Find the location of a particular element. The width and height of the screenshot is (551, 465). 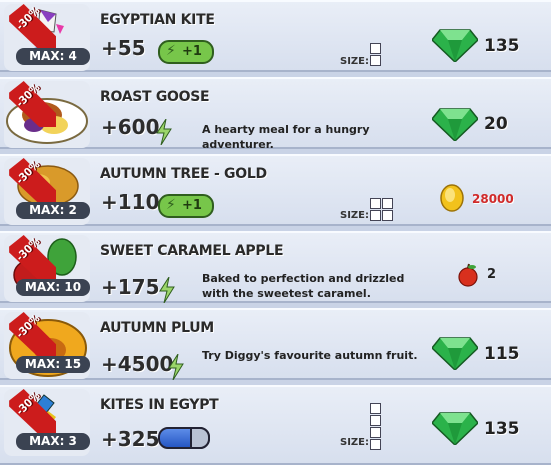

item-thumbnail: -30% is located at coordinates (47, 114).